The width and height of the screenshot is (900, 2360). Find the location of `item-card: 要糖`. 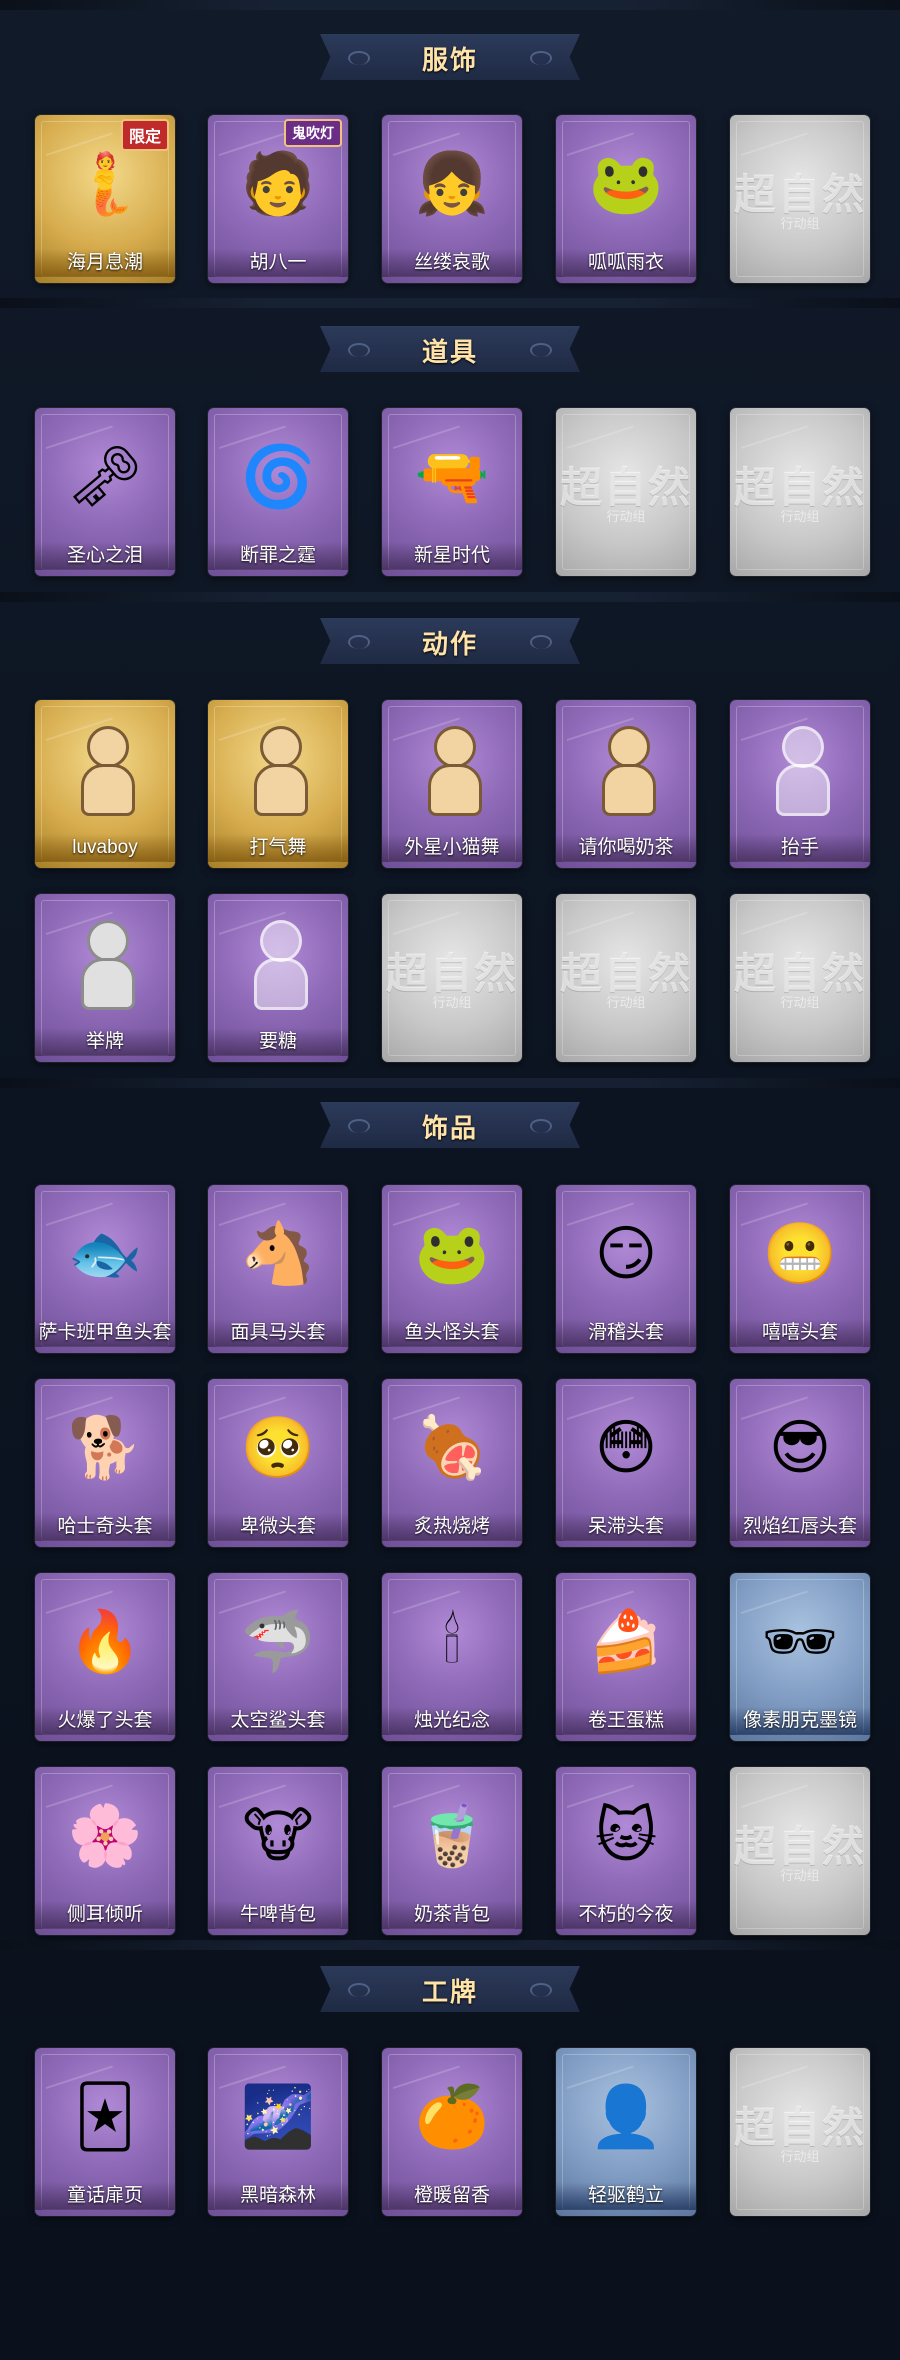

item-card: 要糖 is located at coordinates (278, 978).